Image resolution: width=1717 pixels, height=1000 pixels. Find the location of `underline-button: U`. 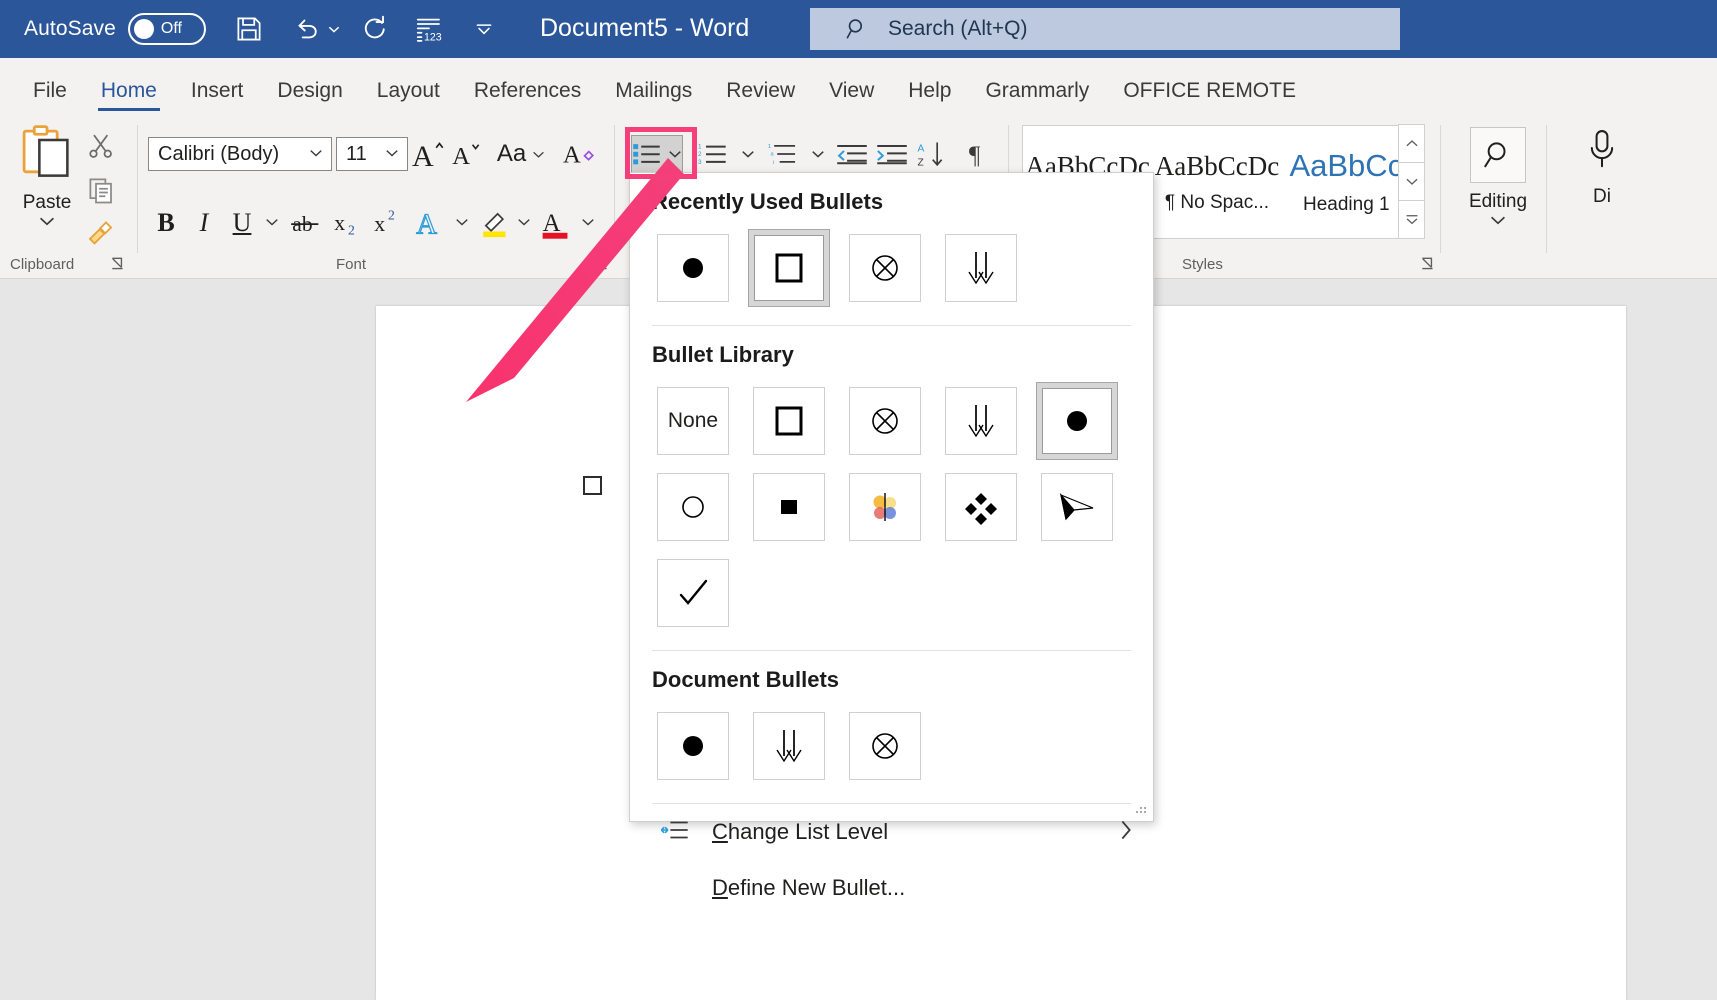

underline-button: U is located at coordinates (242, 223).